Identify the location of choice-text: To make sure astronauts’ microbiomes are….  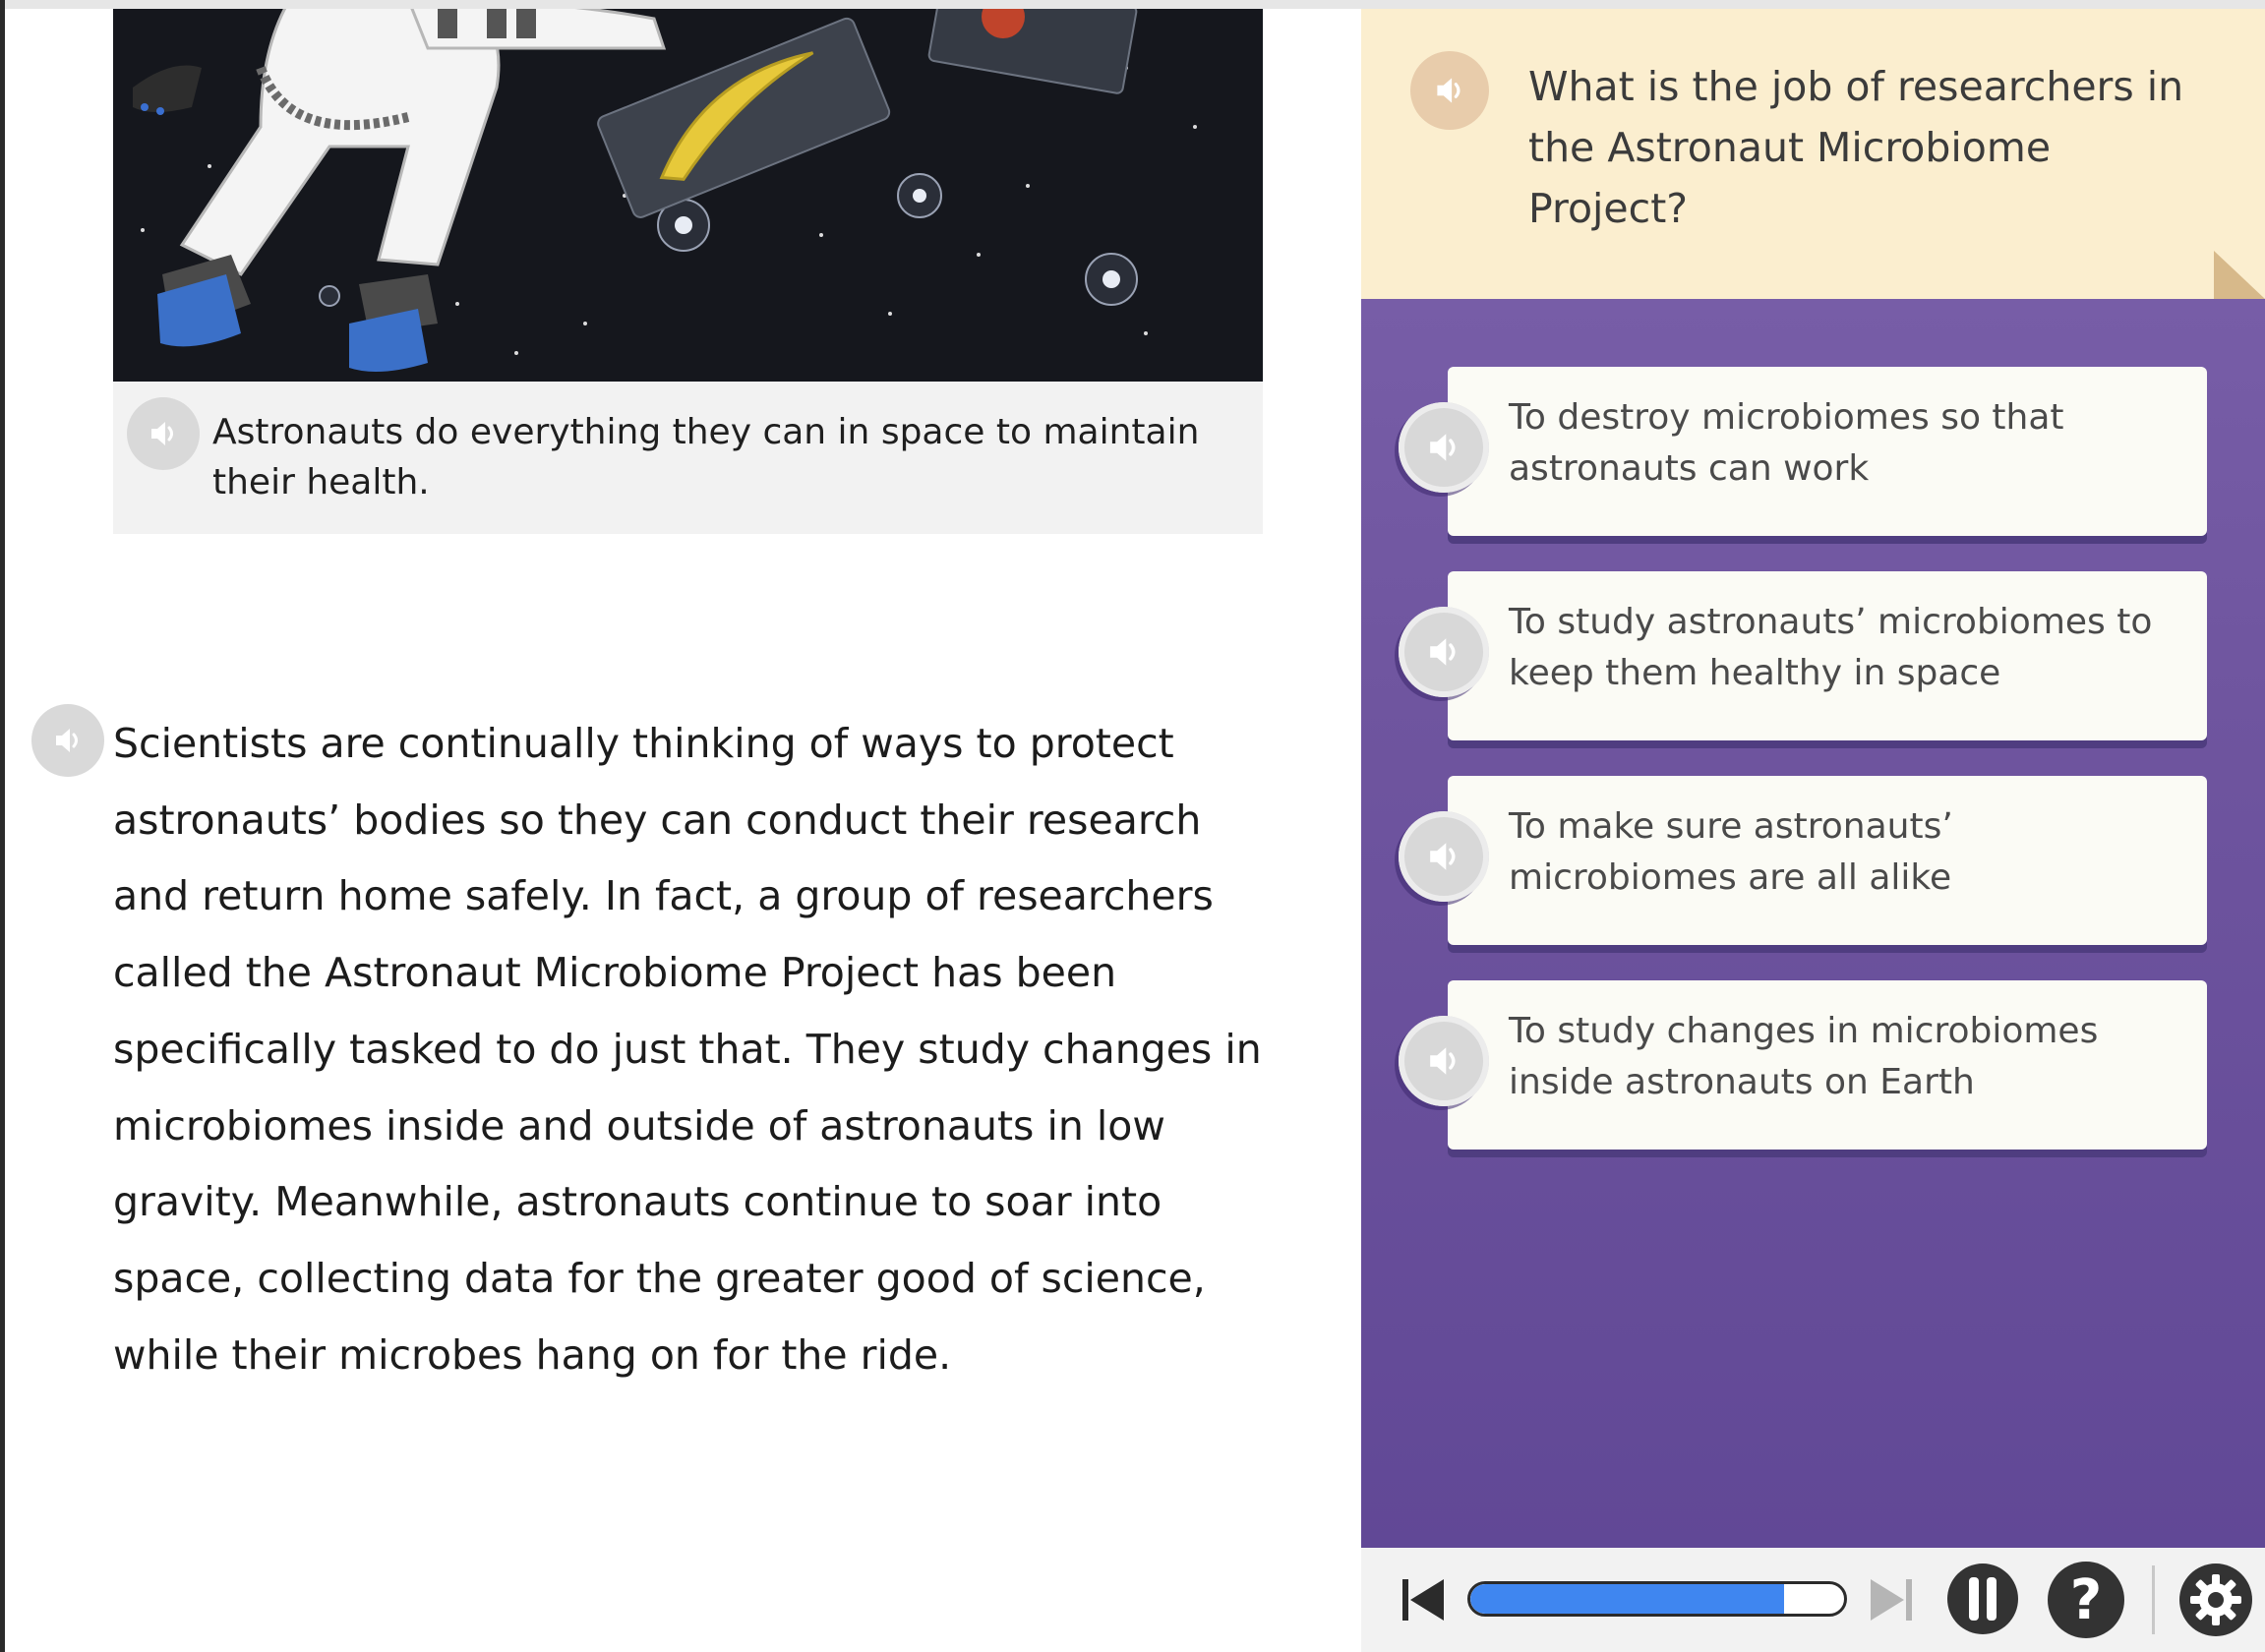
(1731, 852).